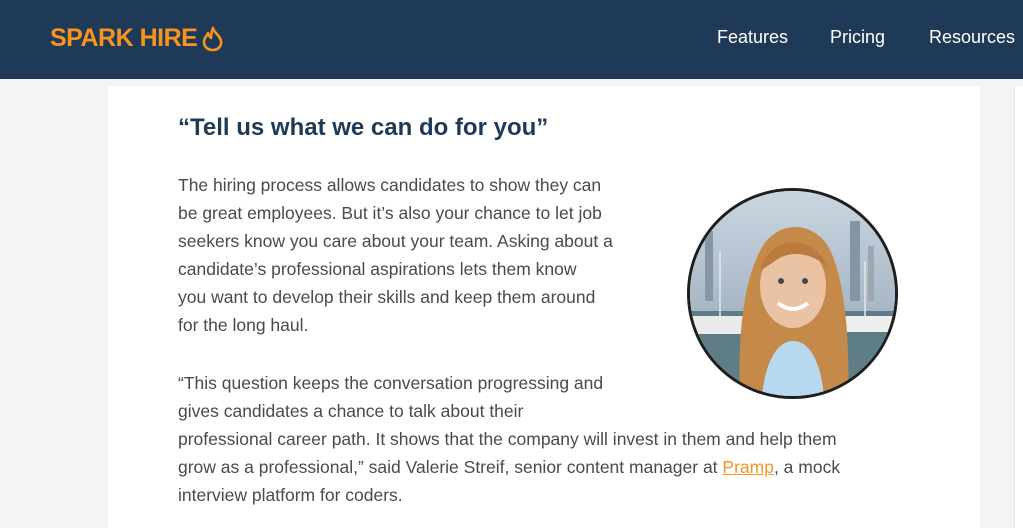 Image resolution: width=1023 pixels, height=528 pixels. I want to click on section-heading: “Tell us what we can do for you”, so click(363, 127).